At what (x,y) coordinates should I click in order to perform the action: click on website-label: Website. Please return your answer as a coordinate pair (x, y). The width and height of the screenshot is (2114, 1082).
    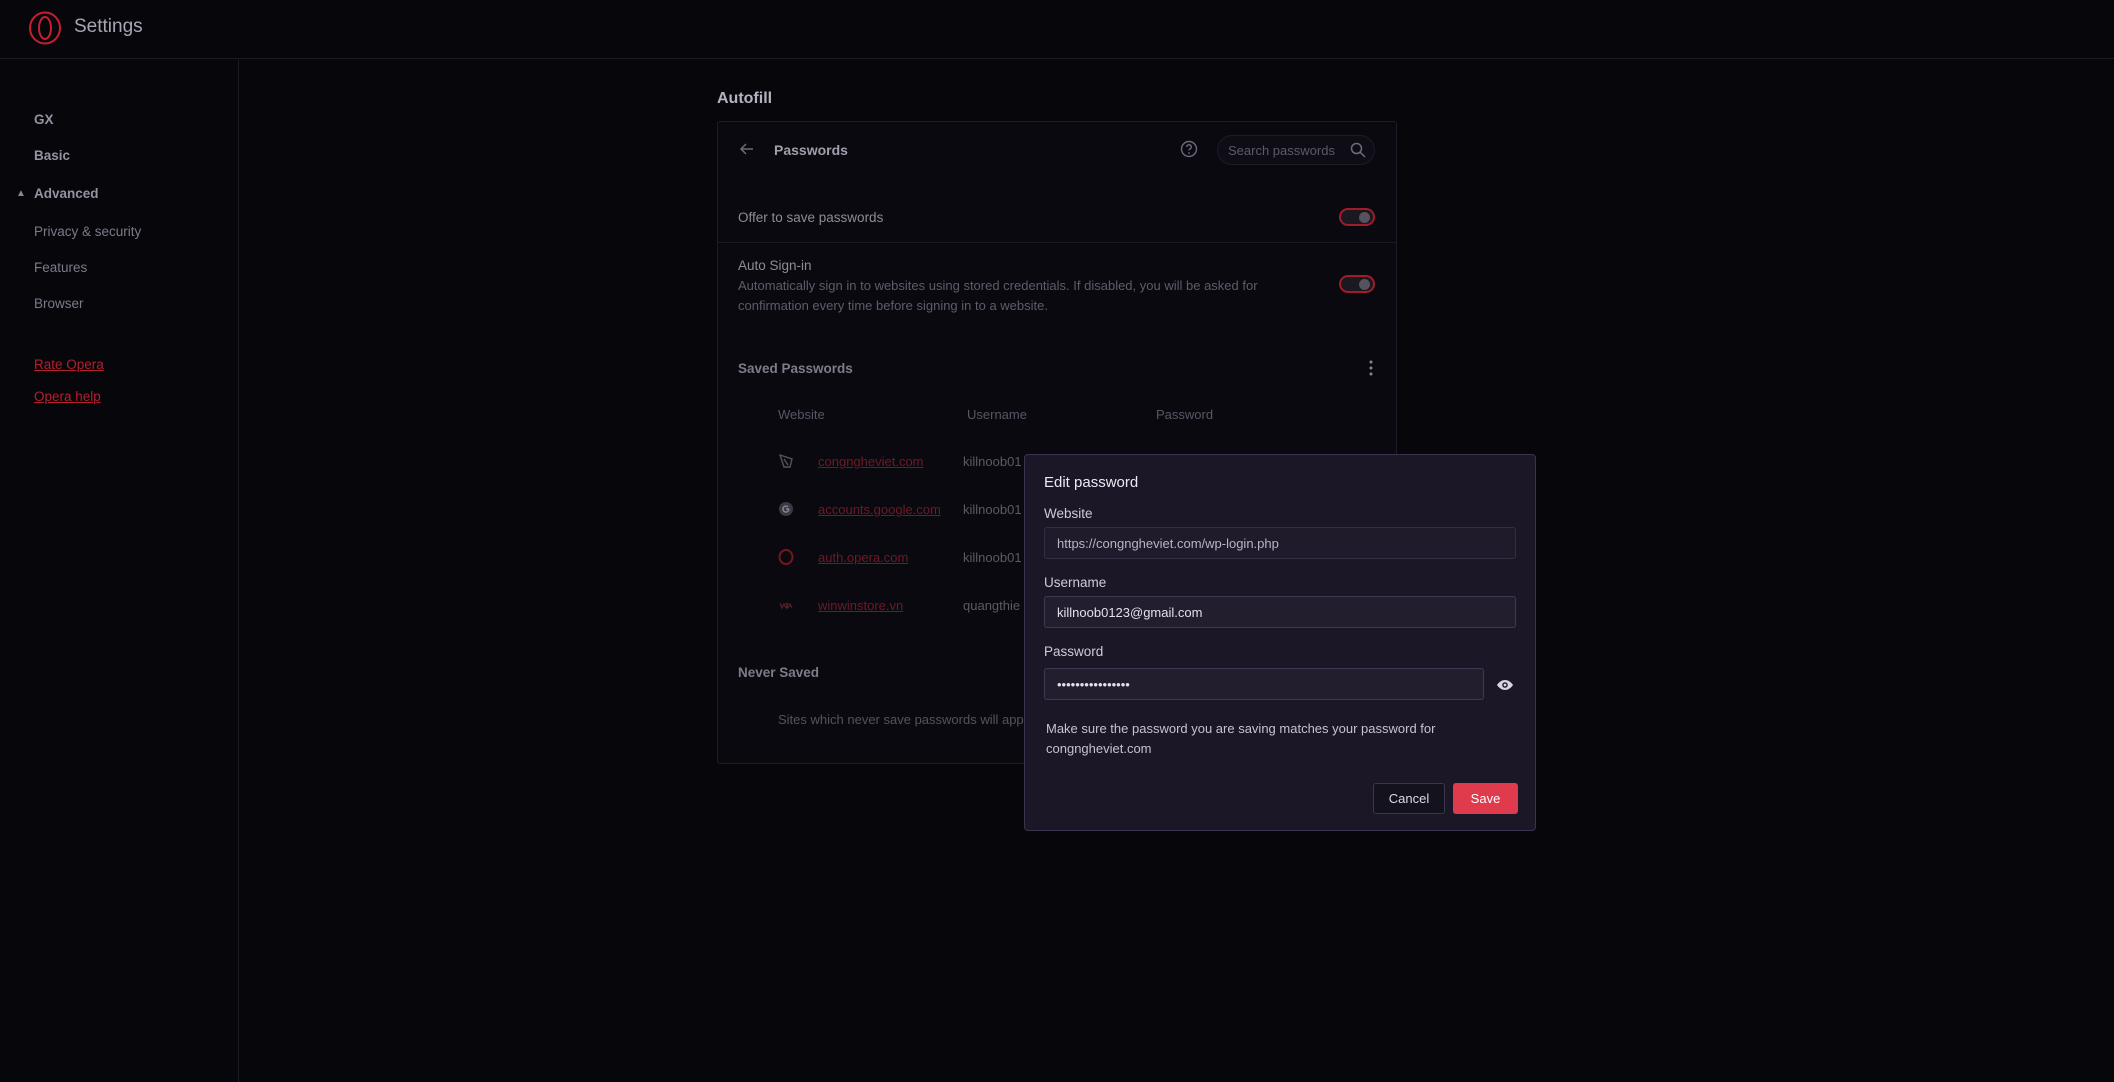
    Looking at the image, I should click on (1068, 513).